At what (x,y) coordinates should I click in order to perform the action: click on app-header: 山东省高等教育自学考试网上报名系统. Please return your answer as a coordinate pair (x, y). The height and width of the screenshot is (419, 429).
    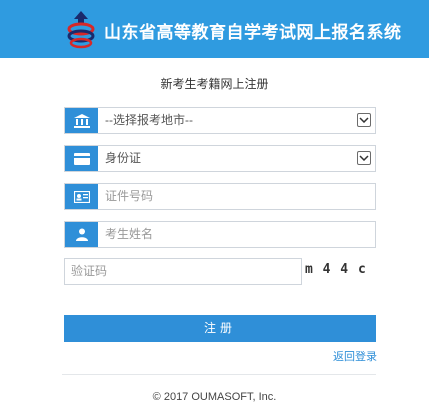
    Looking at the image, I should click on (214, 29).